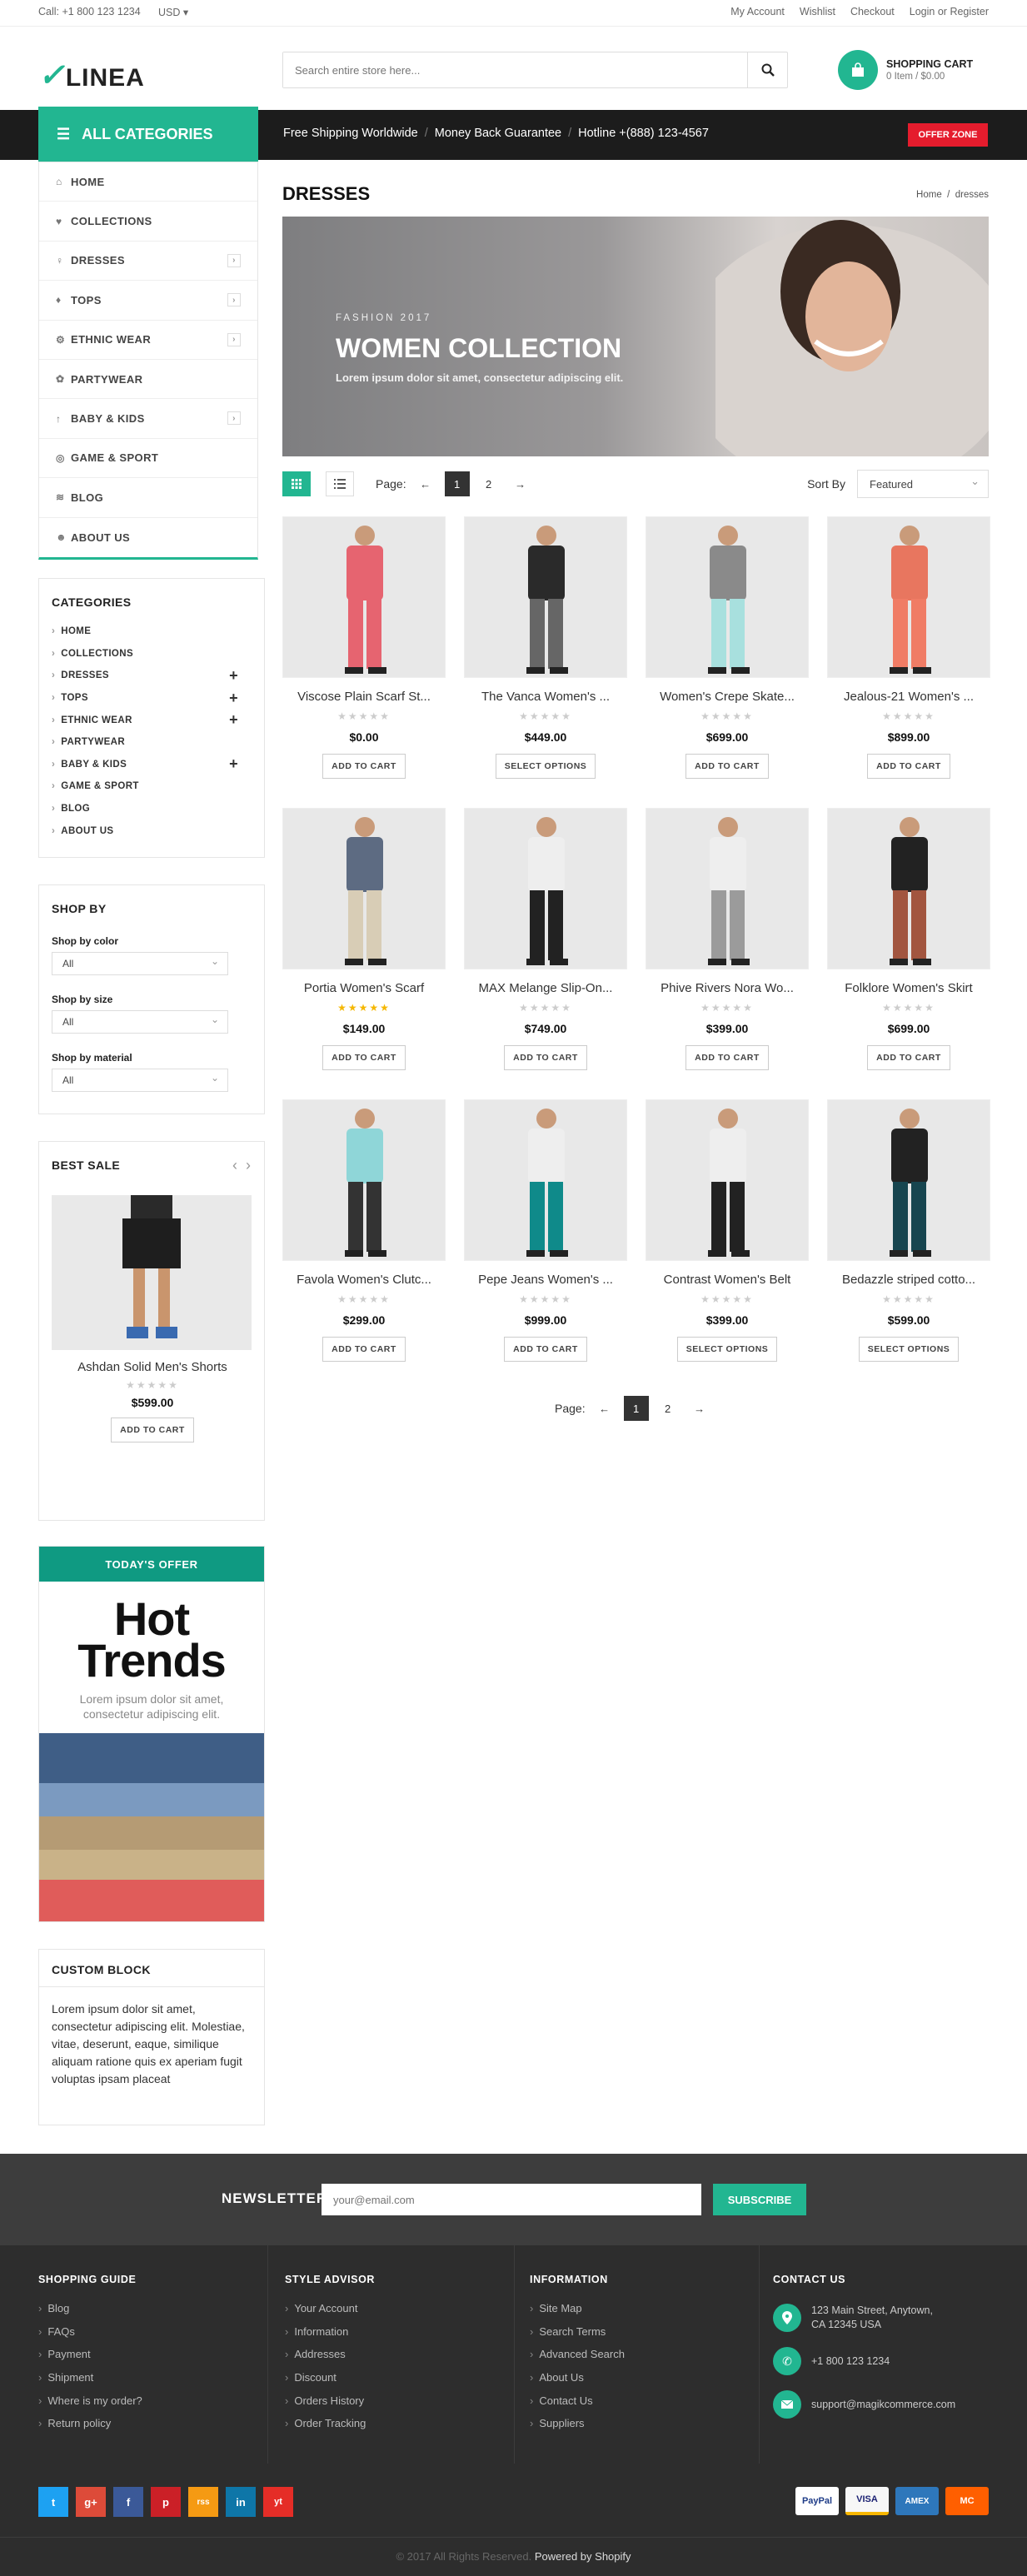 The width and height of the screenshot is (1027, 2576). I want to click on prev-page-button: ←, so click(604, 1408).